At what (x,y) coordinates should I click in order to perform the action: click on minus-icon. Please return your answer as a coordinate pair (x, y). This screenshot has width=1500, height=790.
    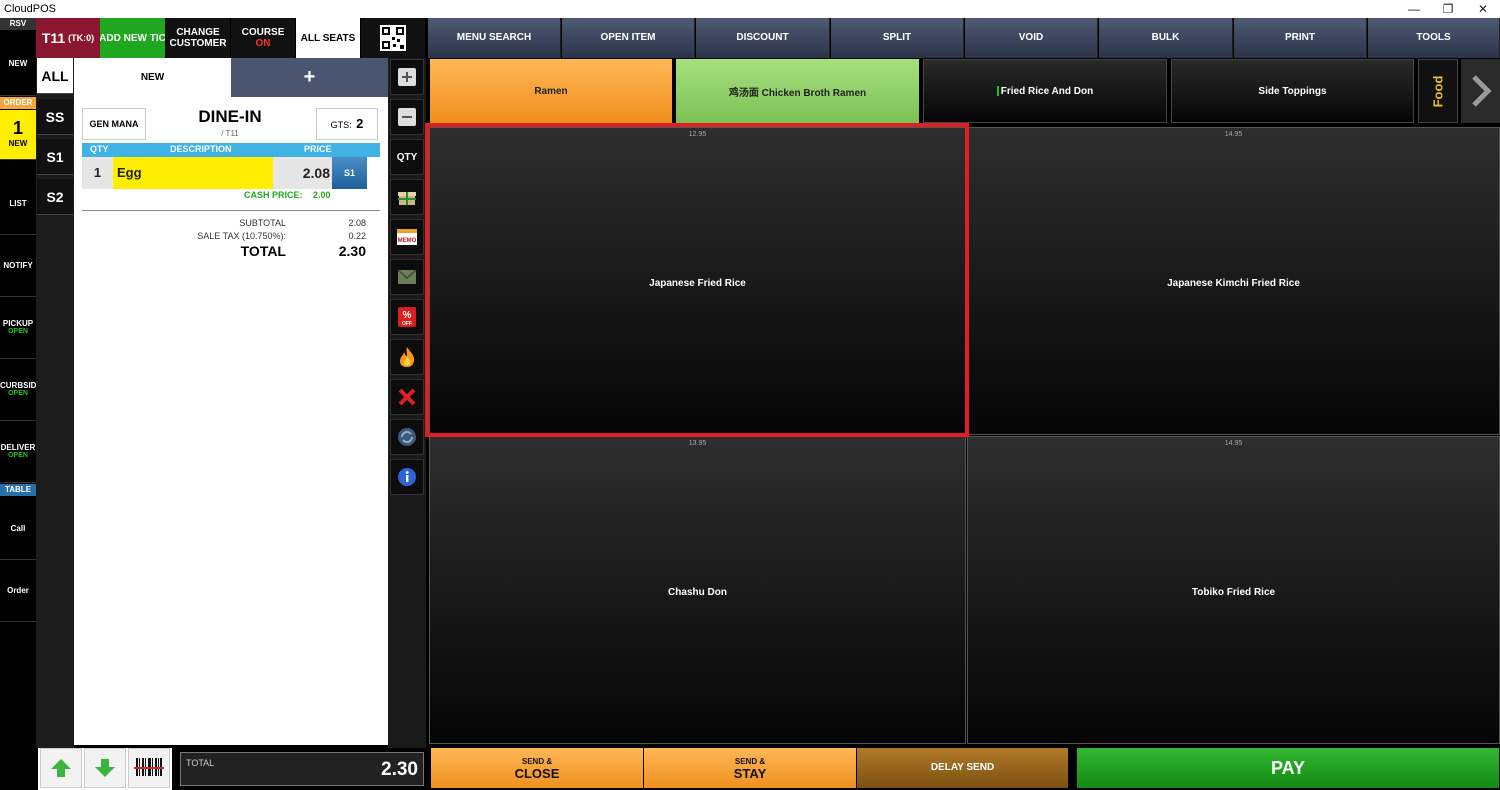
    Looking at the image, I should click on (407, 117).